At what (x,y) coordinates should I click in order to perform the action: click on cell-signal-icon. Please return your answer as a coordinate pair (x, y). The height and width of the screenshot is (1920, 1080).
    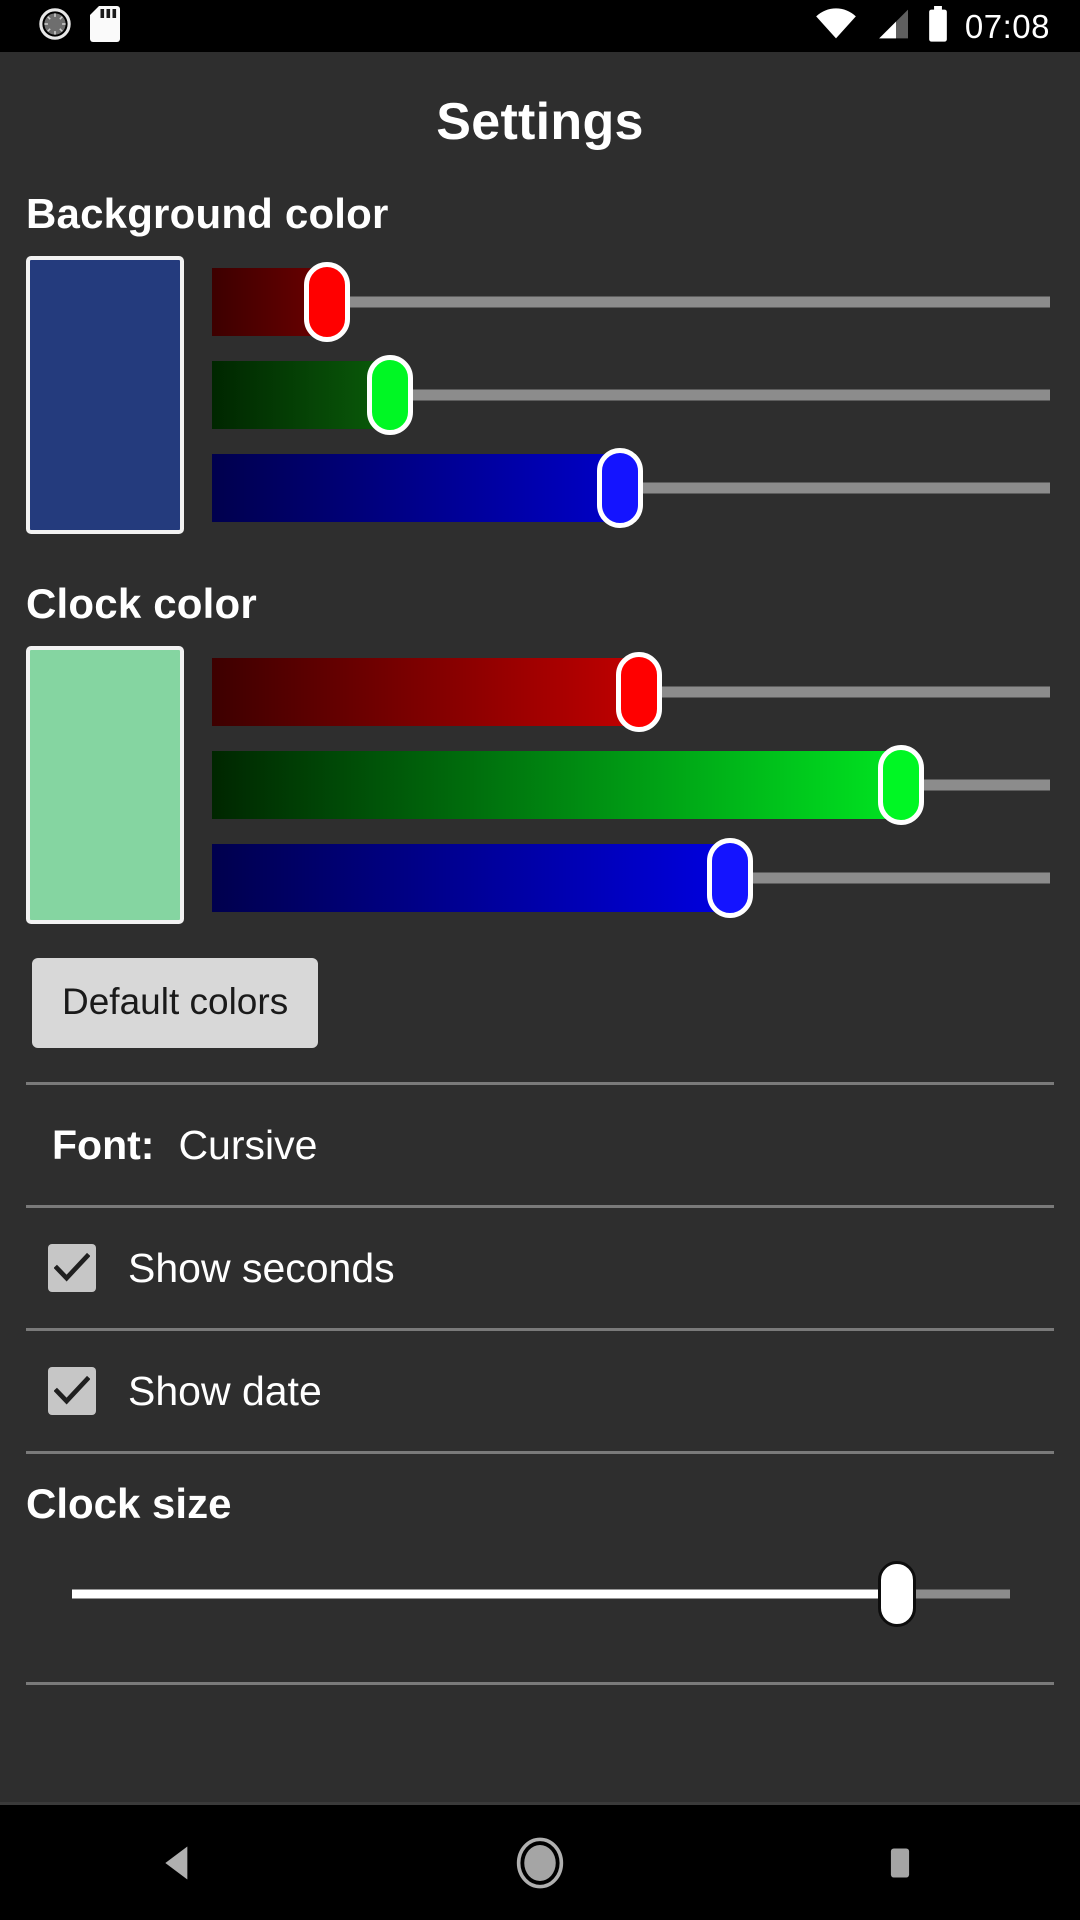
    Looking at the image, I should click on (892, 26).